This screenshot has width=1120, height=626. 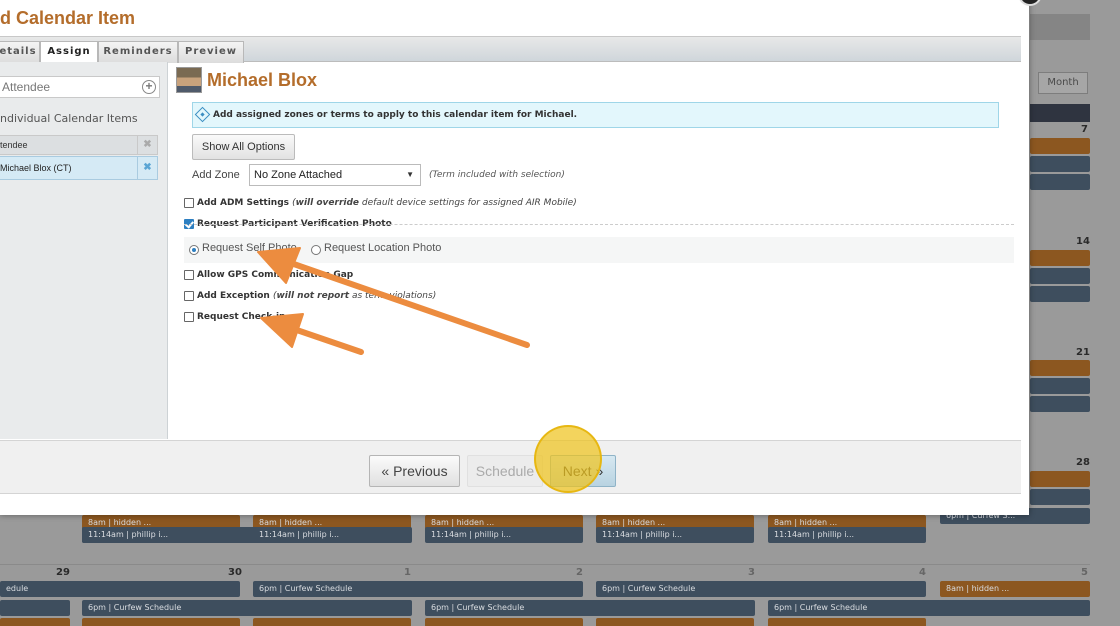 What do you see at coordinates (1060, 27) in the screenshot?
I see `calendar-toolbar` at bounding box center [1060, 27].